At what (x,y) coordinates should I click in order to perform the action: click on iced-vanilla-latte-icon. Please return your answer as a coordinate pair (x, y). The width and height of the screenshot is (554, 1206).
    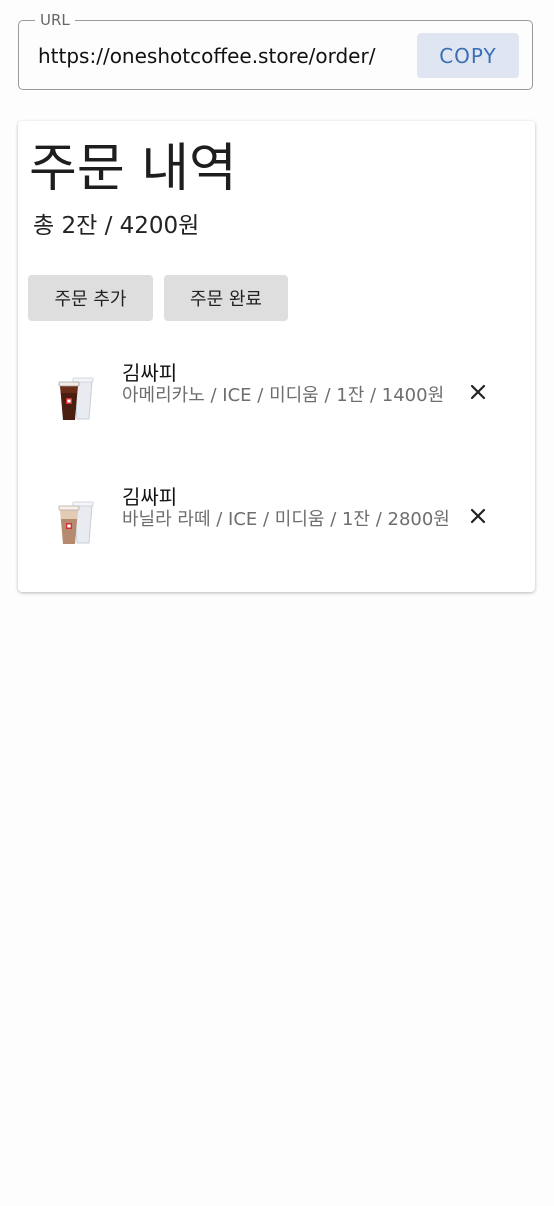
    Looking at the image, I should click on (76, 522).